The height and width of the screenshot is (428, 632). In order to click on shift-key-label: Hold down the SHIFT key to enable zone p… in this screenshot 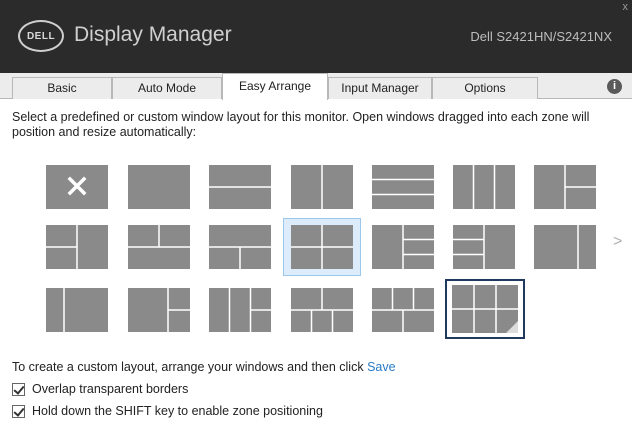, I will do `click(177, 411)`.